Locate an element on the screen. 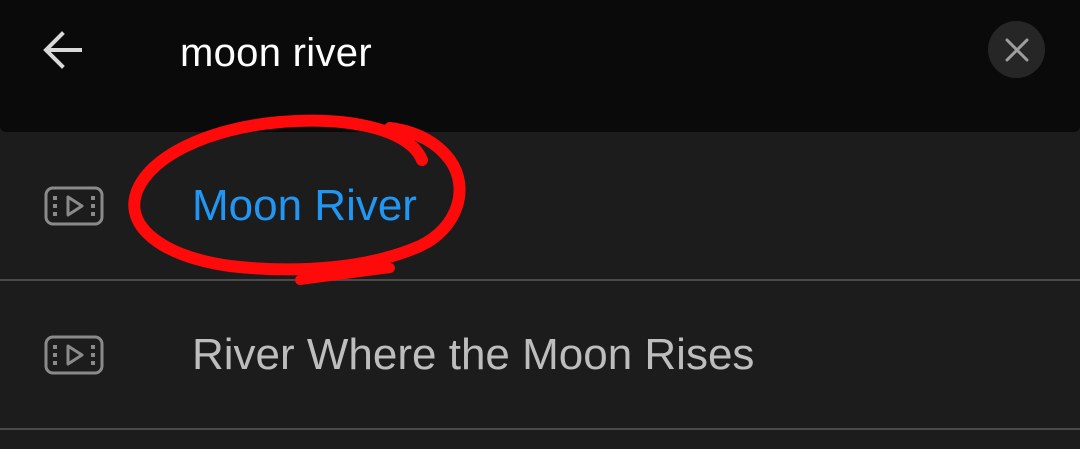  result-label: River Where the Moon Rises is located at coordinates (473, 354).